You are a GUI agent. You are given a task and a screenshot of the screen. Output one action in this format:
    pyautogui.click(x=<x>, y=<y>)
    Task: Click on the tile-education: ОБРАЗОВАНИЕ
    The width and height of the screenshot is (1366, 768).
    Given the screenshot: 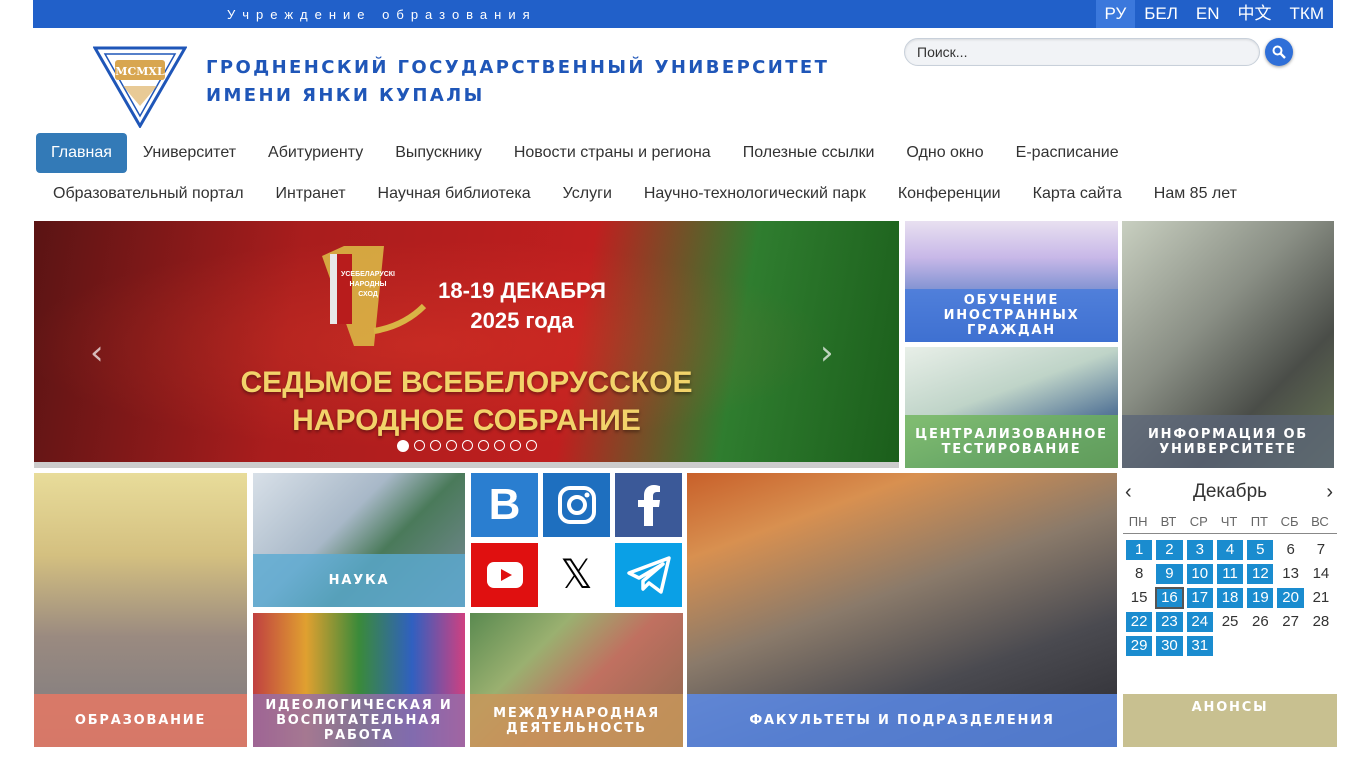 What is the action you would take?
    pyautogui.click(x=140, y=610)
    